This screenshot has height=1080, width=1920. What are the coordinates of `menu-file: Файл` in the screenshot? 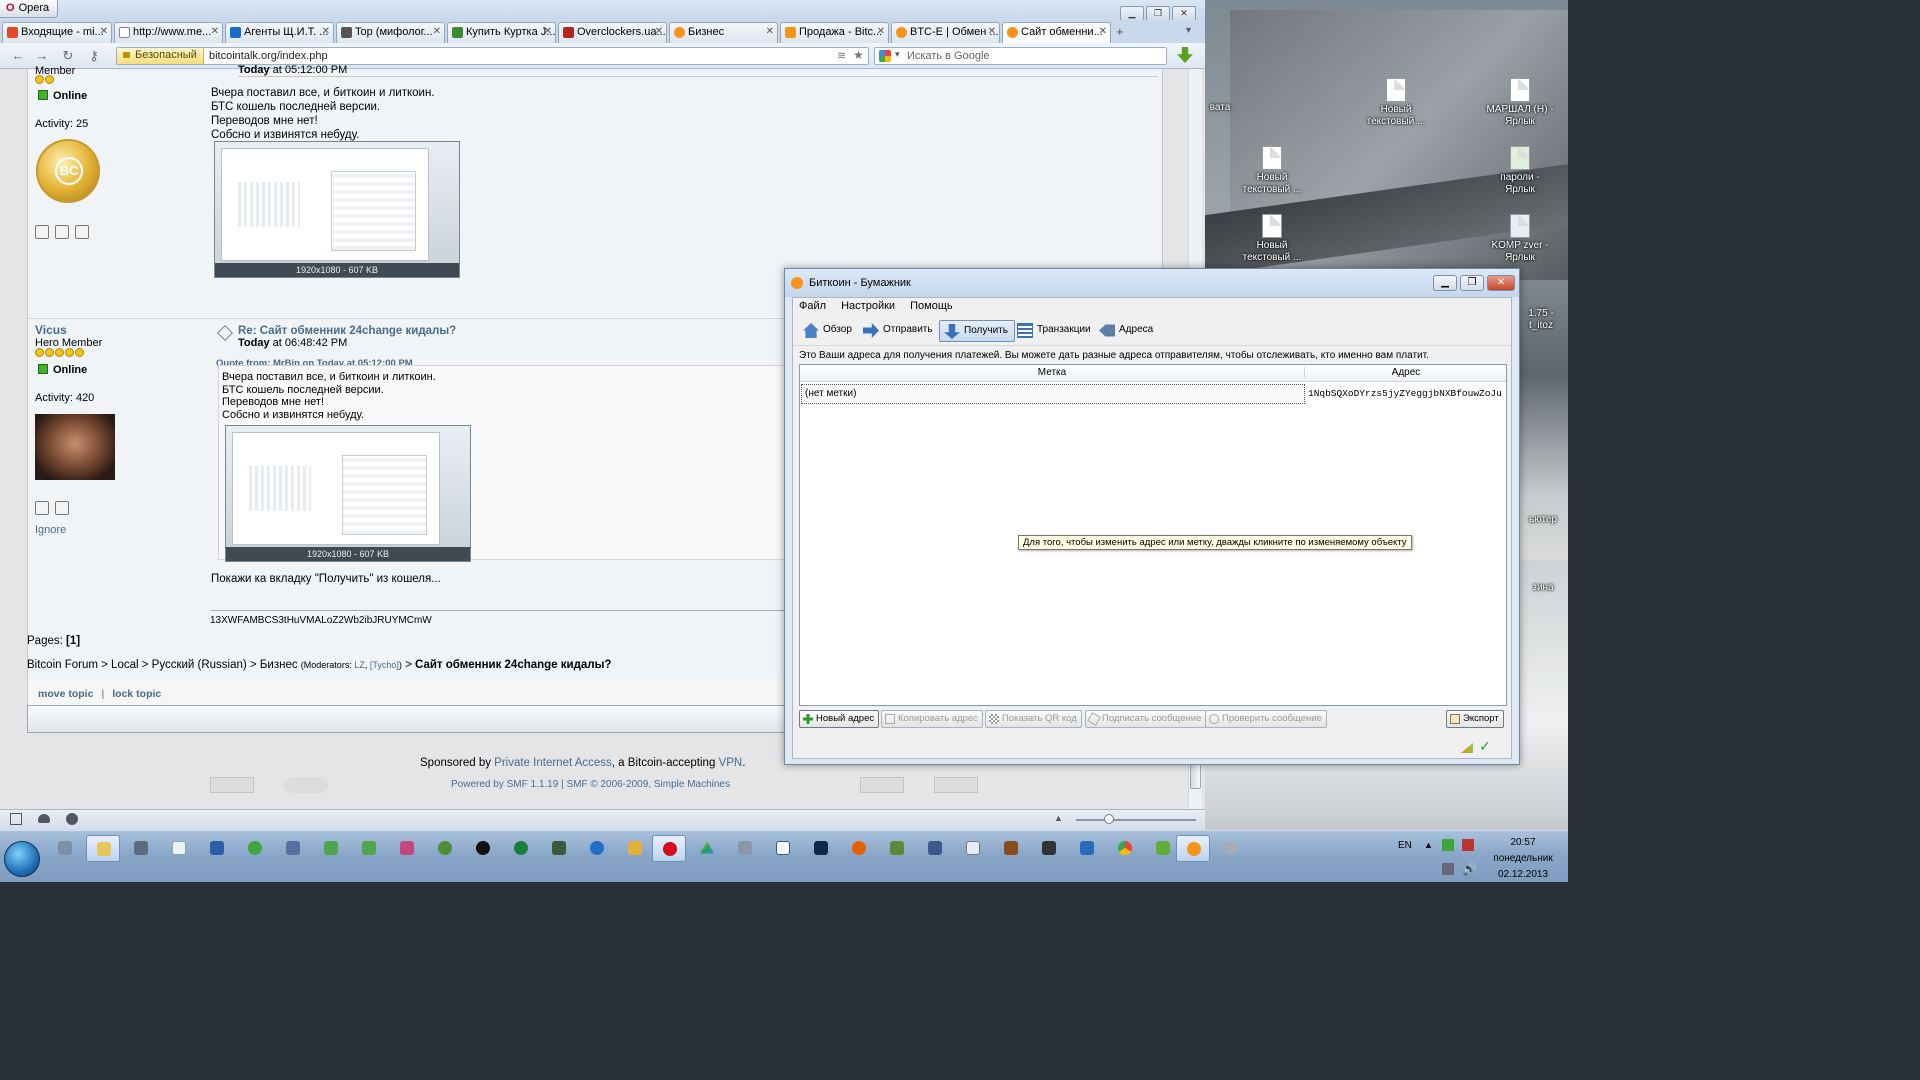 It's located at (812, 306).